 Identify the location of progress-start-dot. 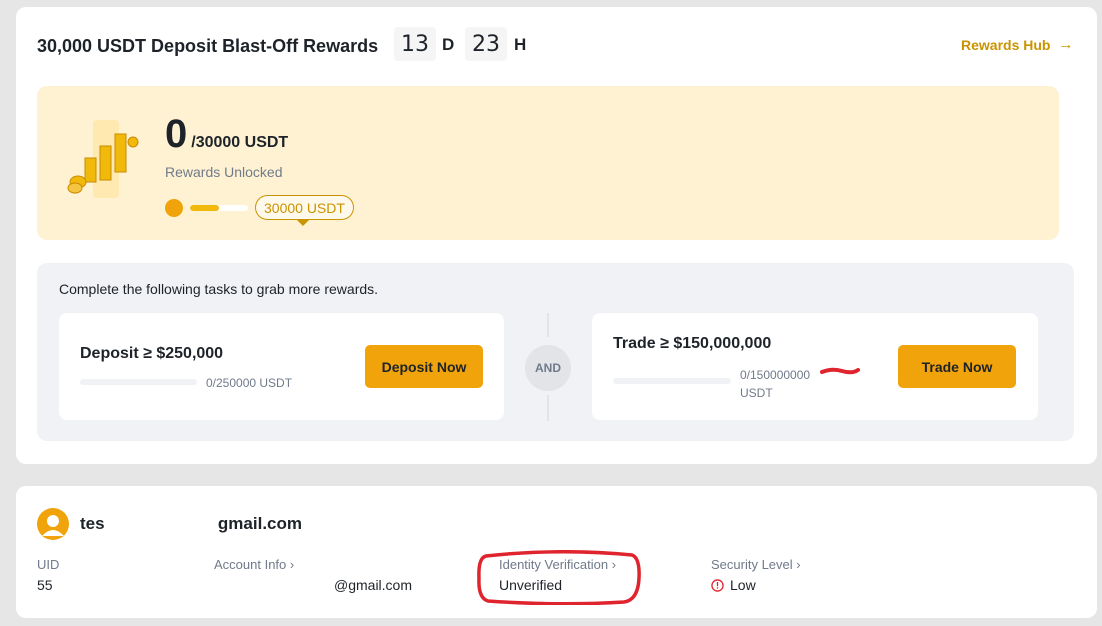
(174, 208).